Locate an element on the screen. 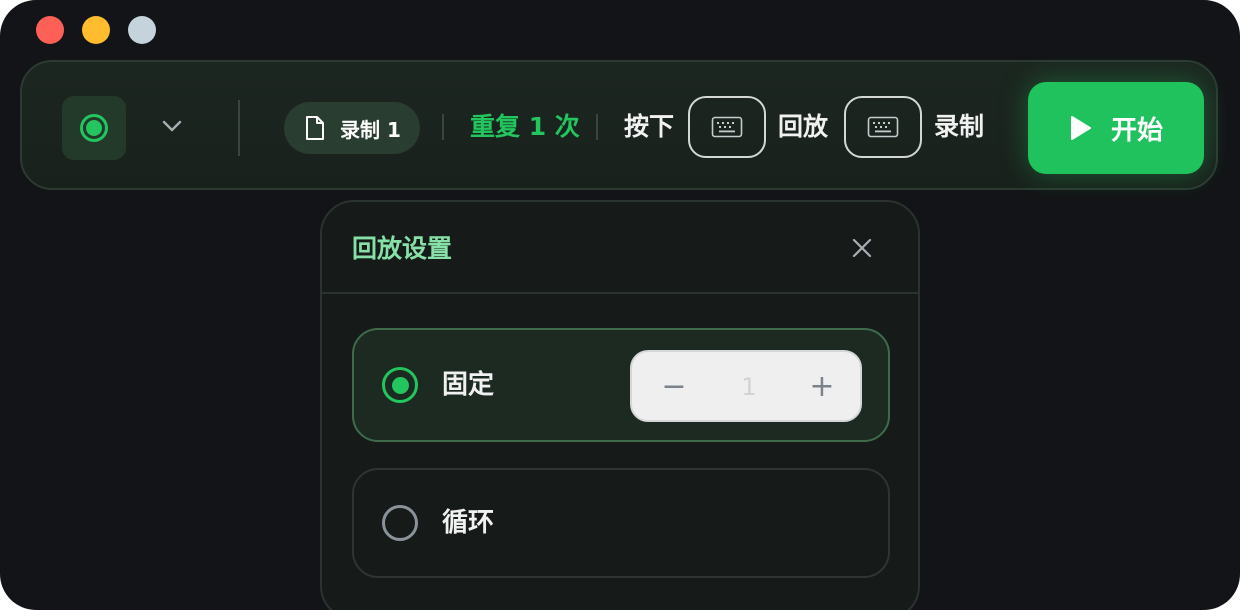  start-button-label: 开始 is located at coordinates (1136, 130).